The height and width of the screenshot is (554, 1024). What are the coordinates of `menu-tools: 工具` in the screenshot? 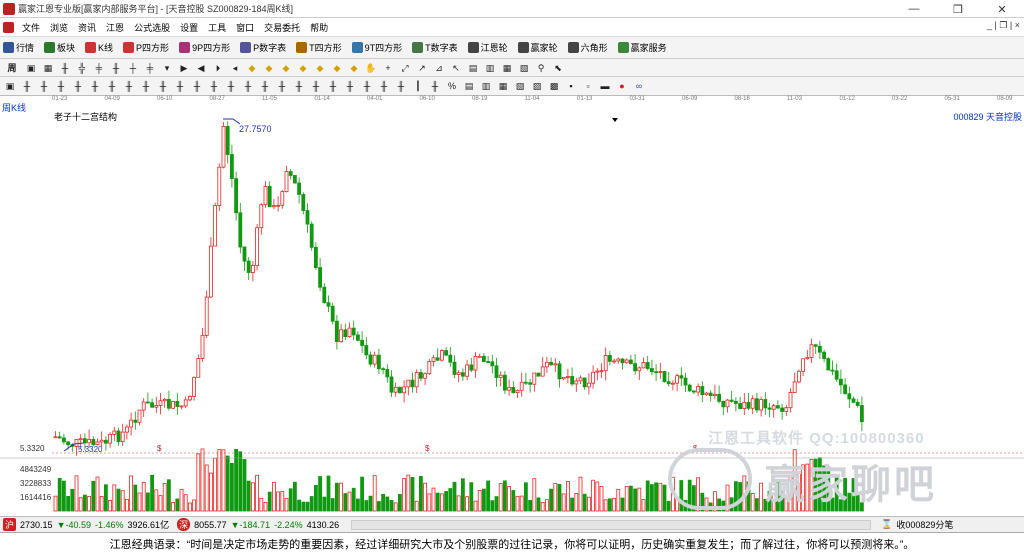 It's located at (217, 27).